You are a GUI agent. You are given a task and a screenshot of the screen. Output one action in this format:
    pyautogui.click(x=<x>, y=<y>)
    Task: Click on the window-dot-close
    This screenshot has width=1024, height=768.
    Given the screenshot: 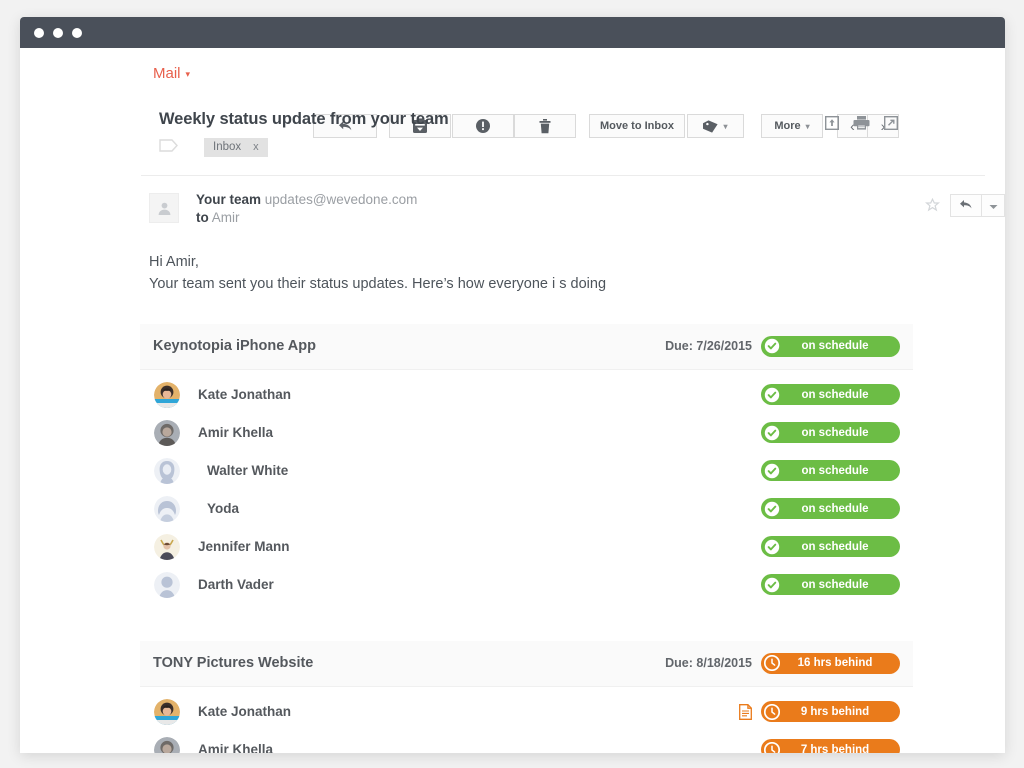 What is the action you would take?
    pyautogui.click(x=39, y=32)
    